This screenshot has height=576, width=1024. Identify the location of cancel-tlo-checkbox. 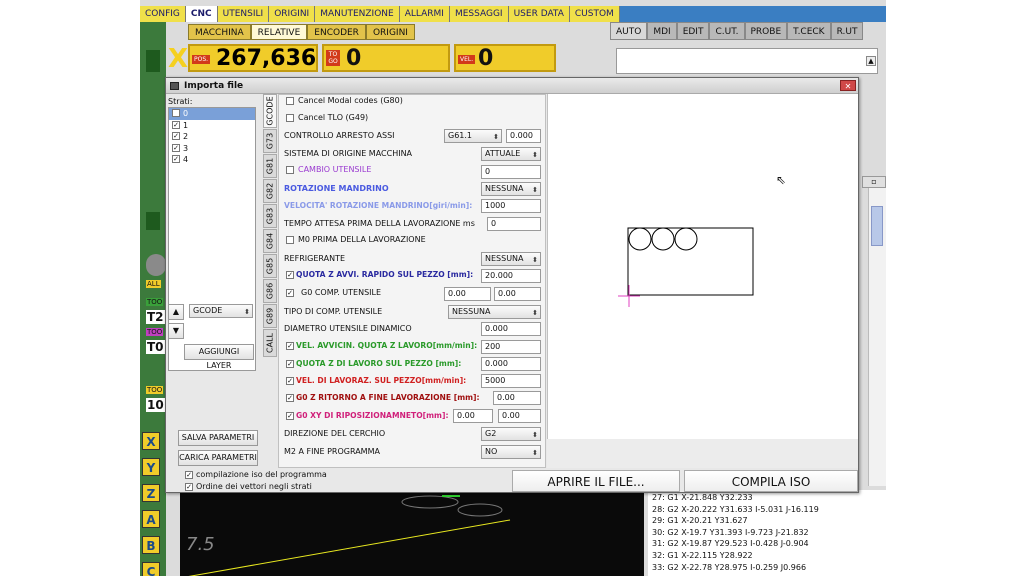
(290, 118).